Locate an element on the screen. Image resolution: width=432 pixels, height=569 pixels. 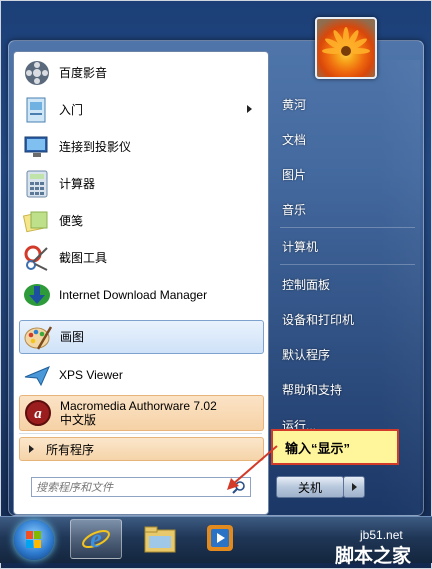
program-label: XPS Viewer is located at coordinates (91, 375).